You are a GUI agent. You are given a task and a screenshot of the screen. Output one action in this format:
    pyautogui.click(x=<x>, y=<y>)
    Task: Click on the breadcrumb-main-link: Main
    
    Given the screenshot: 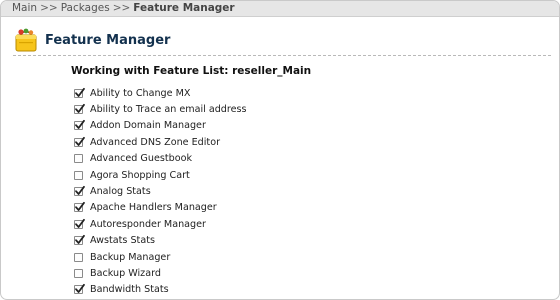 What is the action you would take?
    pyautogui.click(x=24, y=8)
    